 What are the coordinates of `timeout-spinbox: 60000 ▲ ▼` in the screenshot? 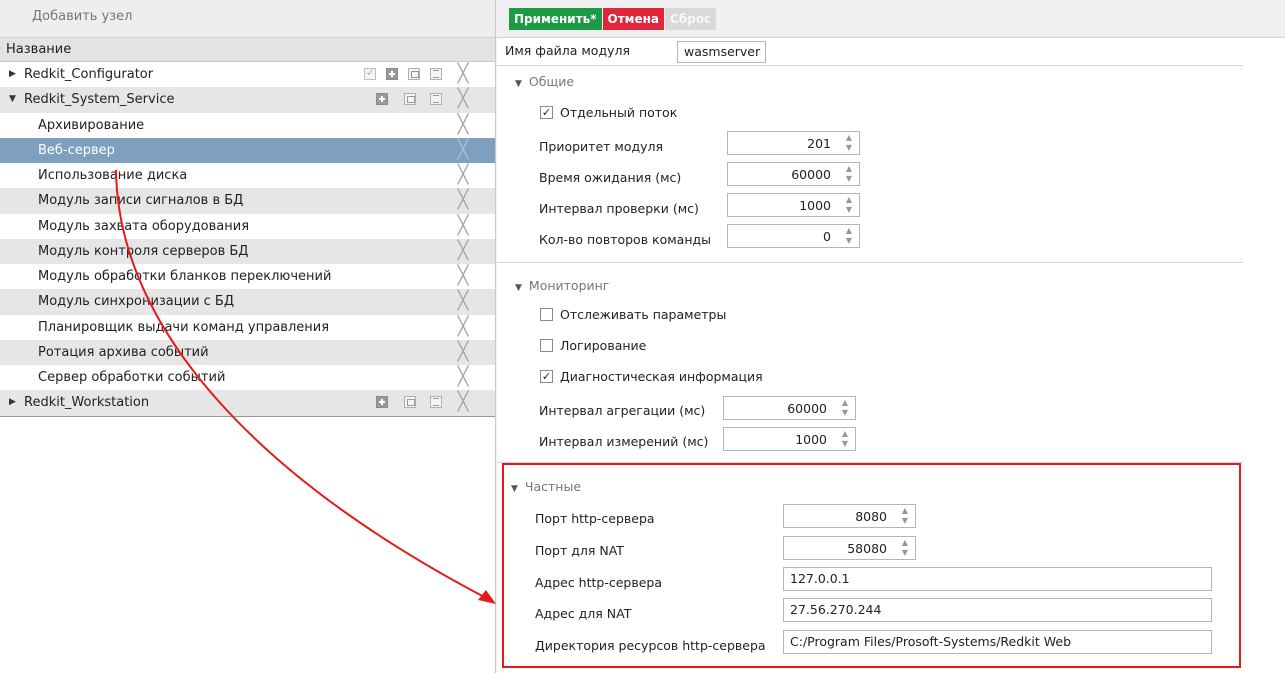 It's located at (793, 174).